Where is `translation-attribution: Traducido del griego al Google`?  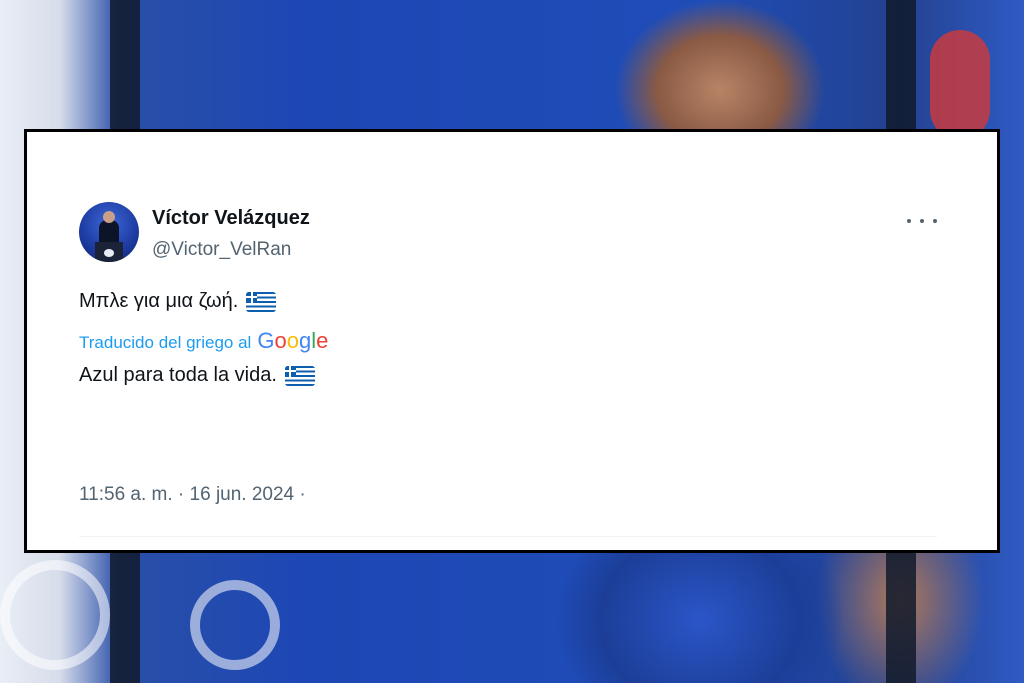 translation-attribution: Traducido del griego al Google is located at coordinates (203, 341).